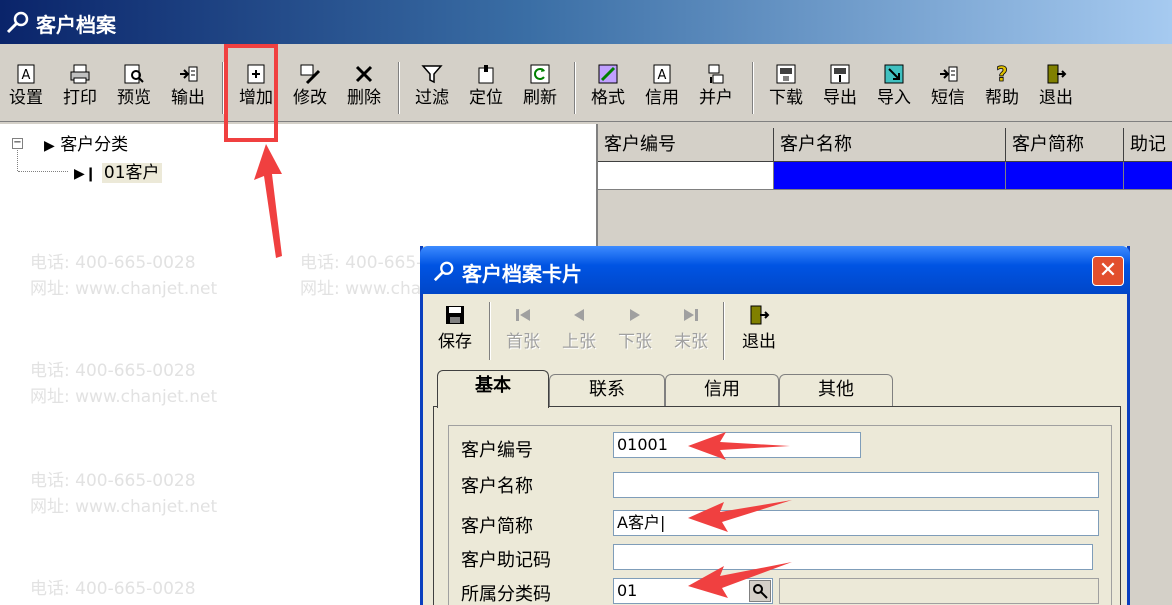 Image resolution: width=1172 pixels, height=605 pixels. What do you see at coordinates (486, 74) in the screenshot?
I see `locate-icon` at bounding box center [486, 74].